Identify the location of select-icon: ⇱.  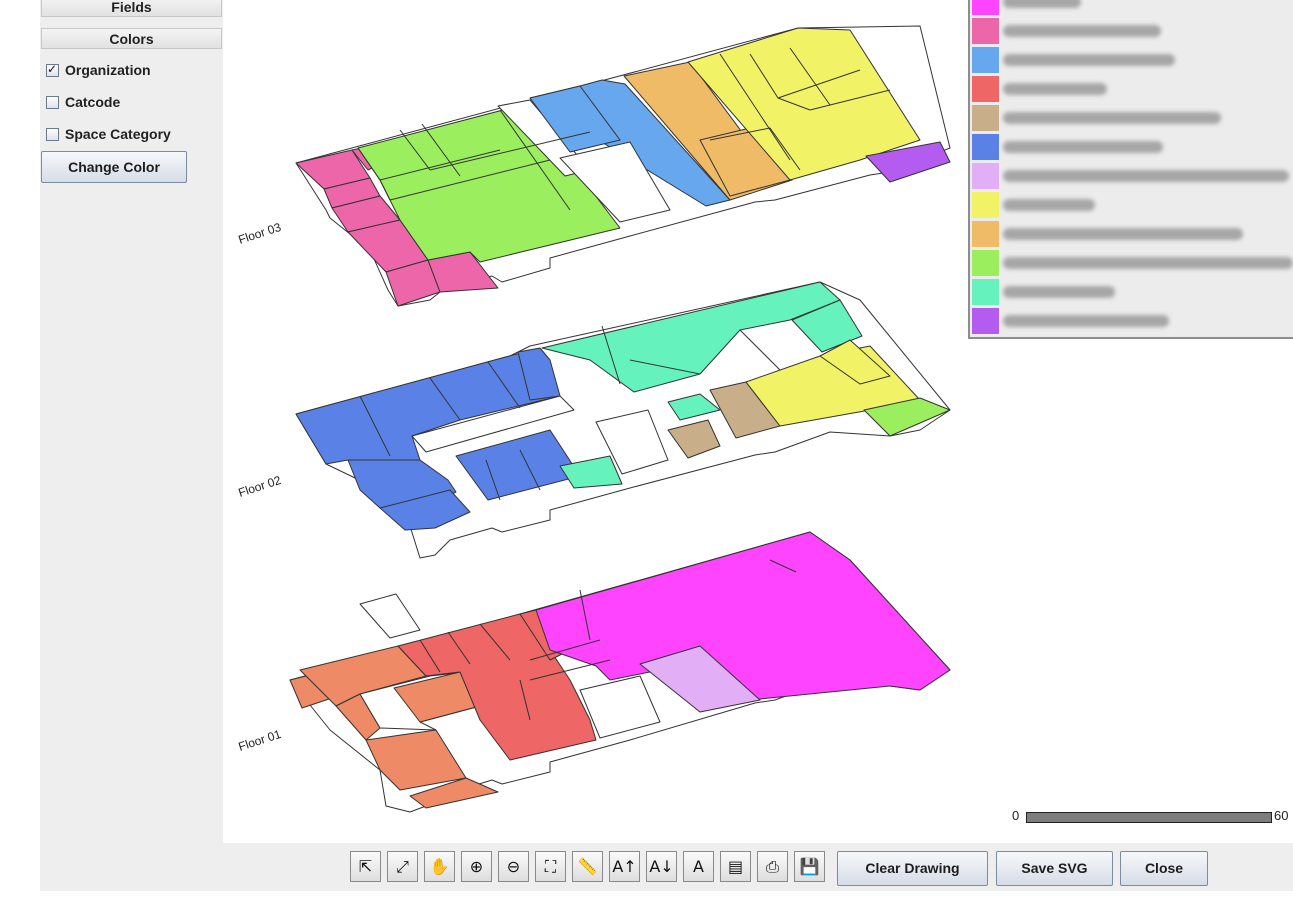
(365, 866).